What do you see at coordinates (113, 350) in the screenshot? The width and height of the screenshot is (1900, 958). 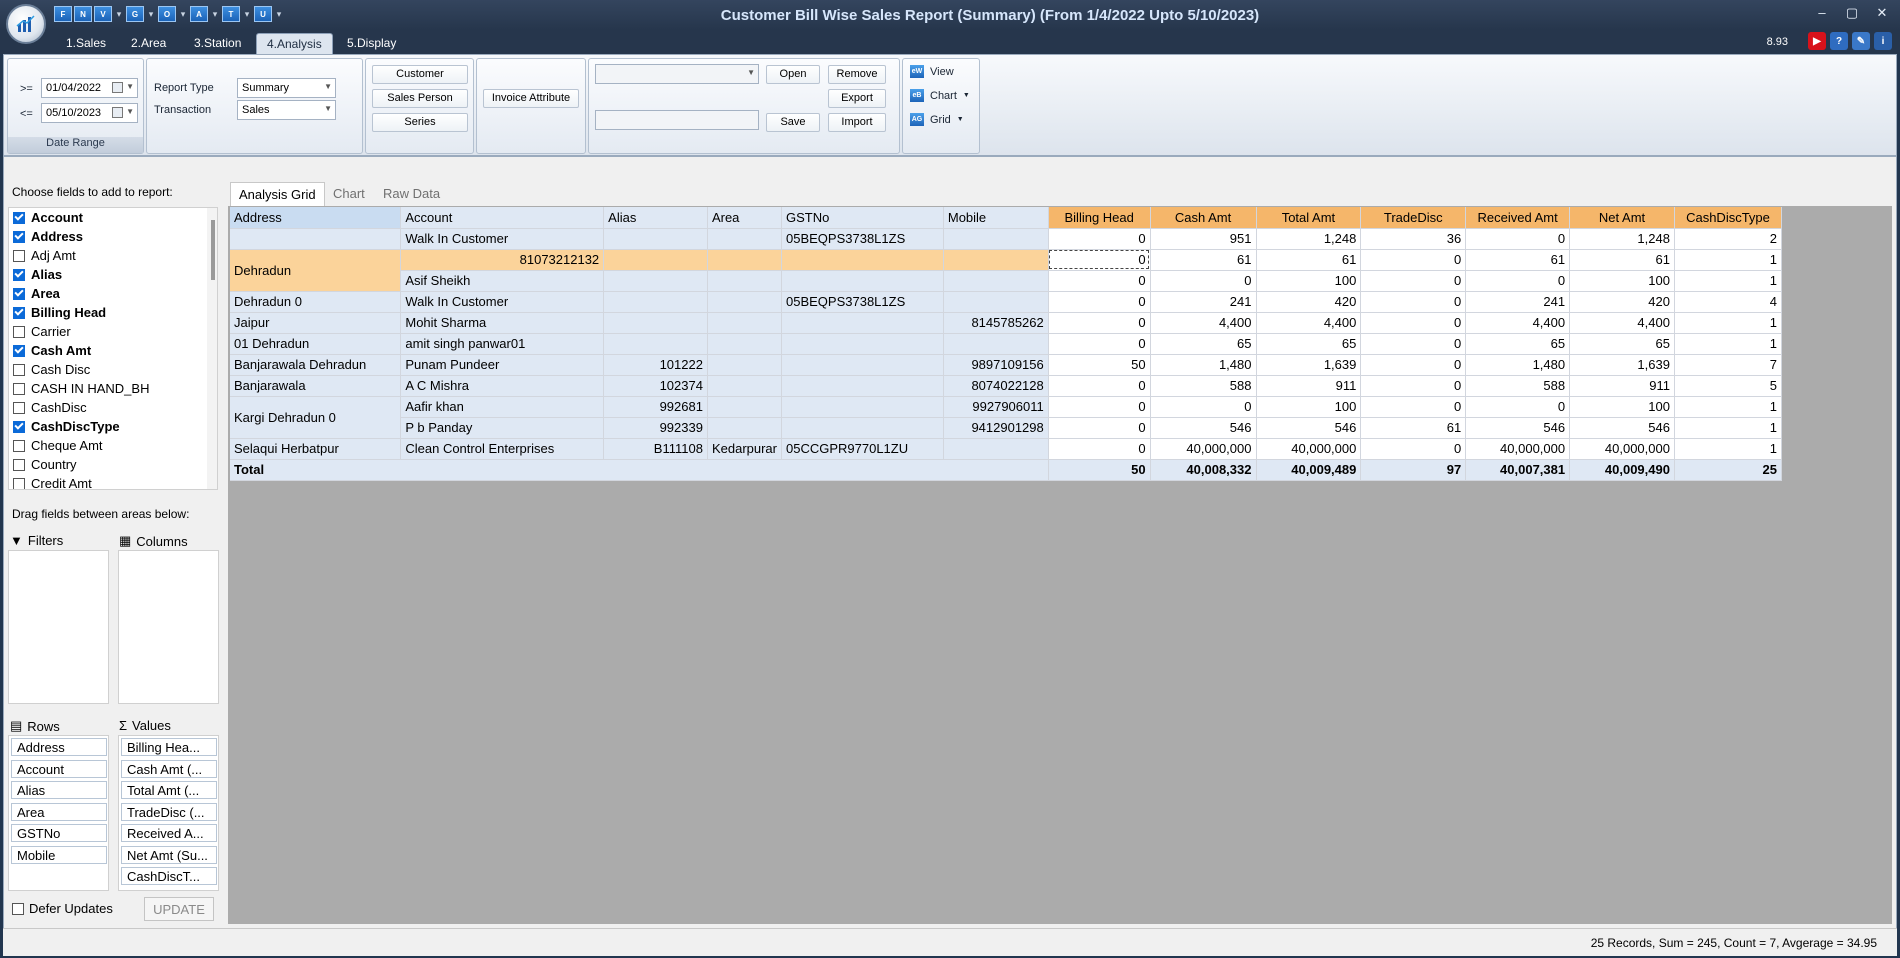 I see `field-item: Cash Amt` at bounding box center [113, 350].